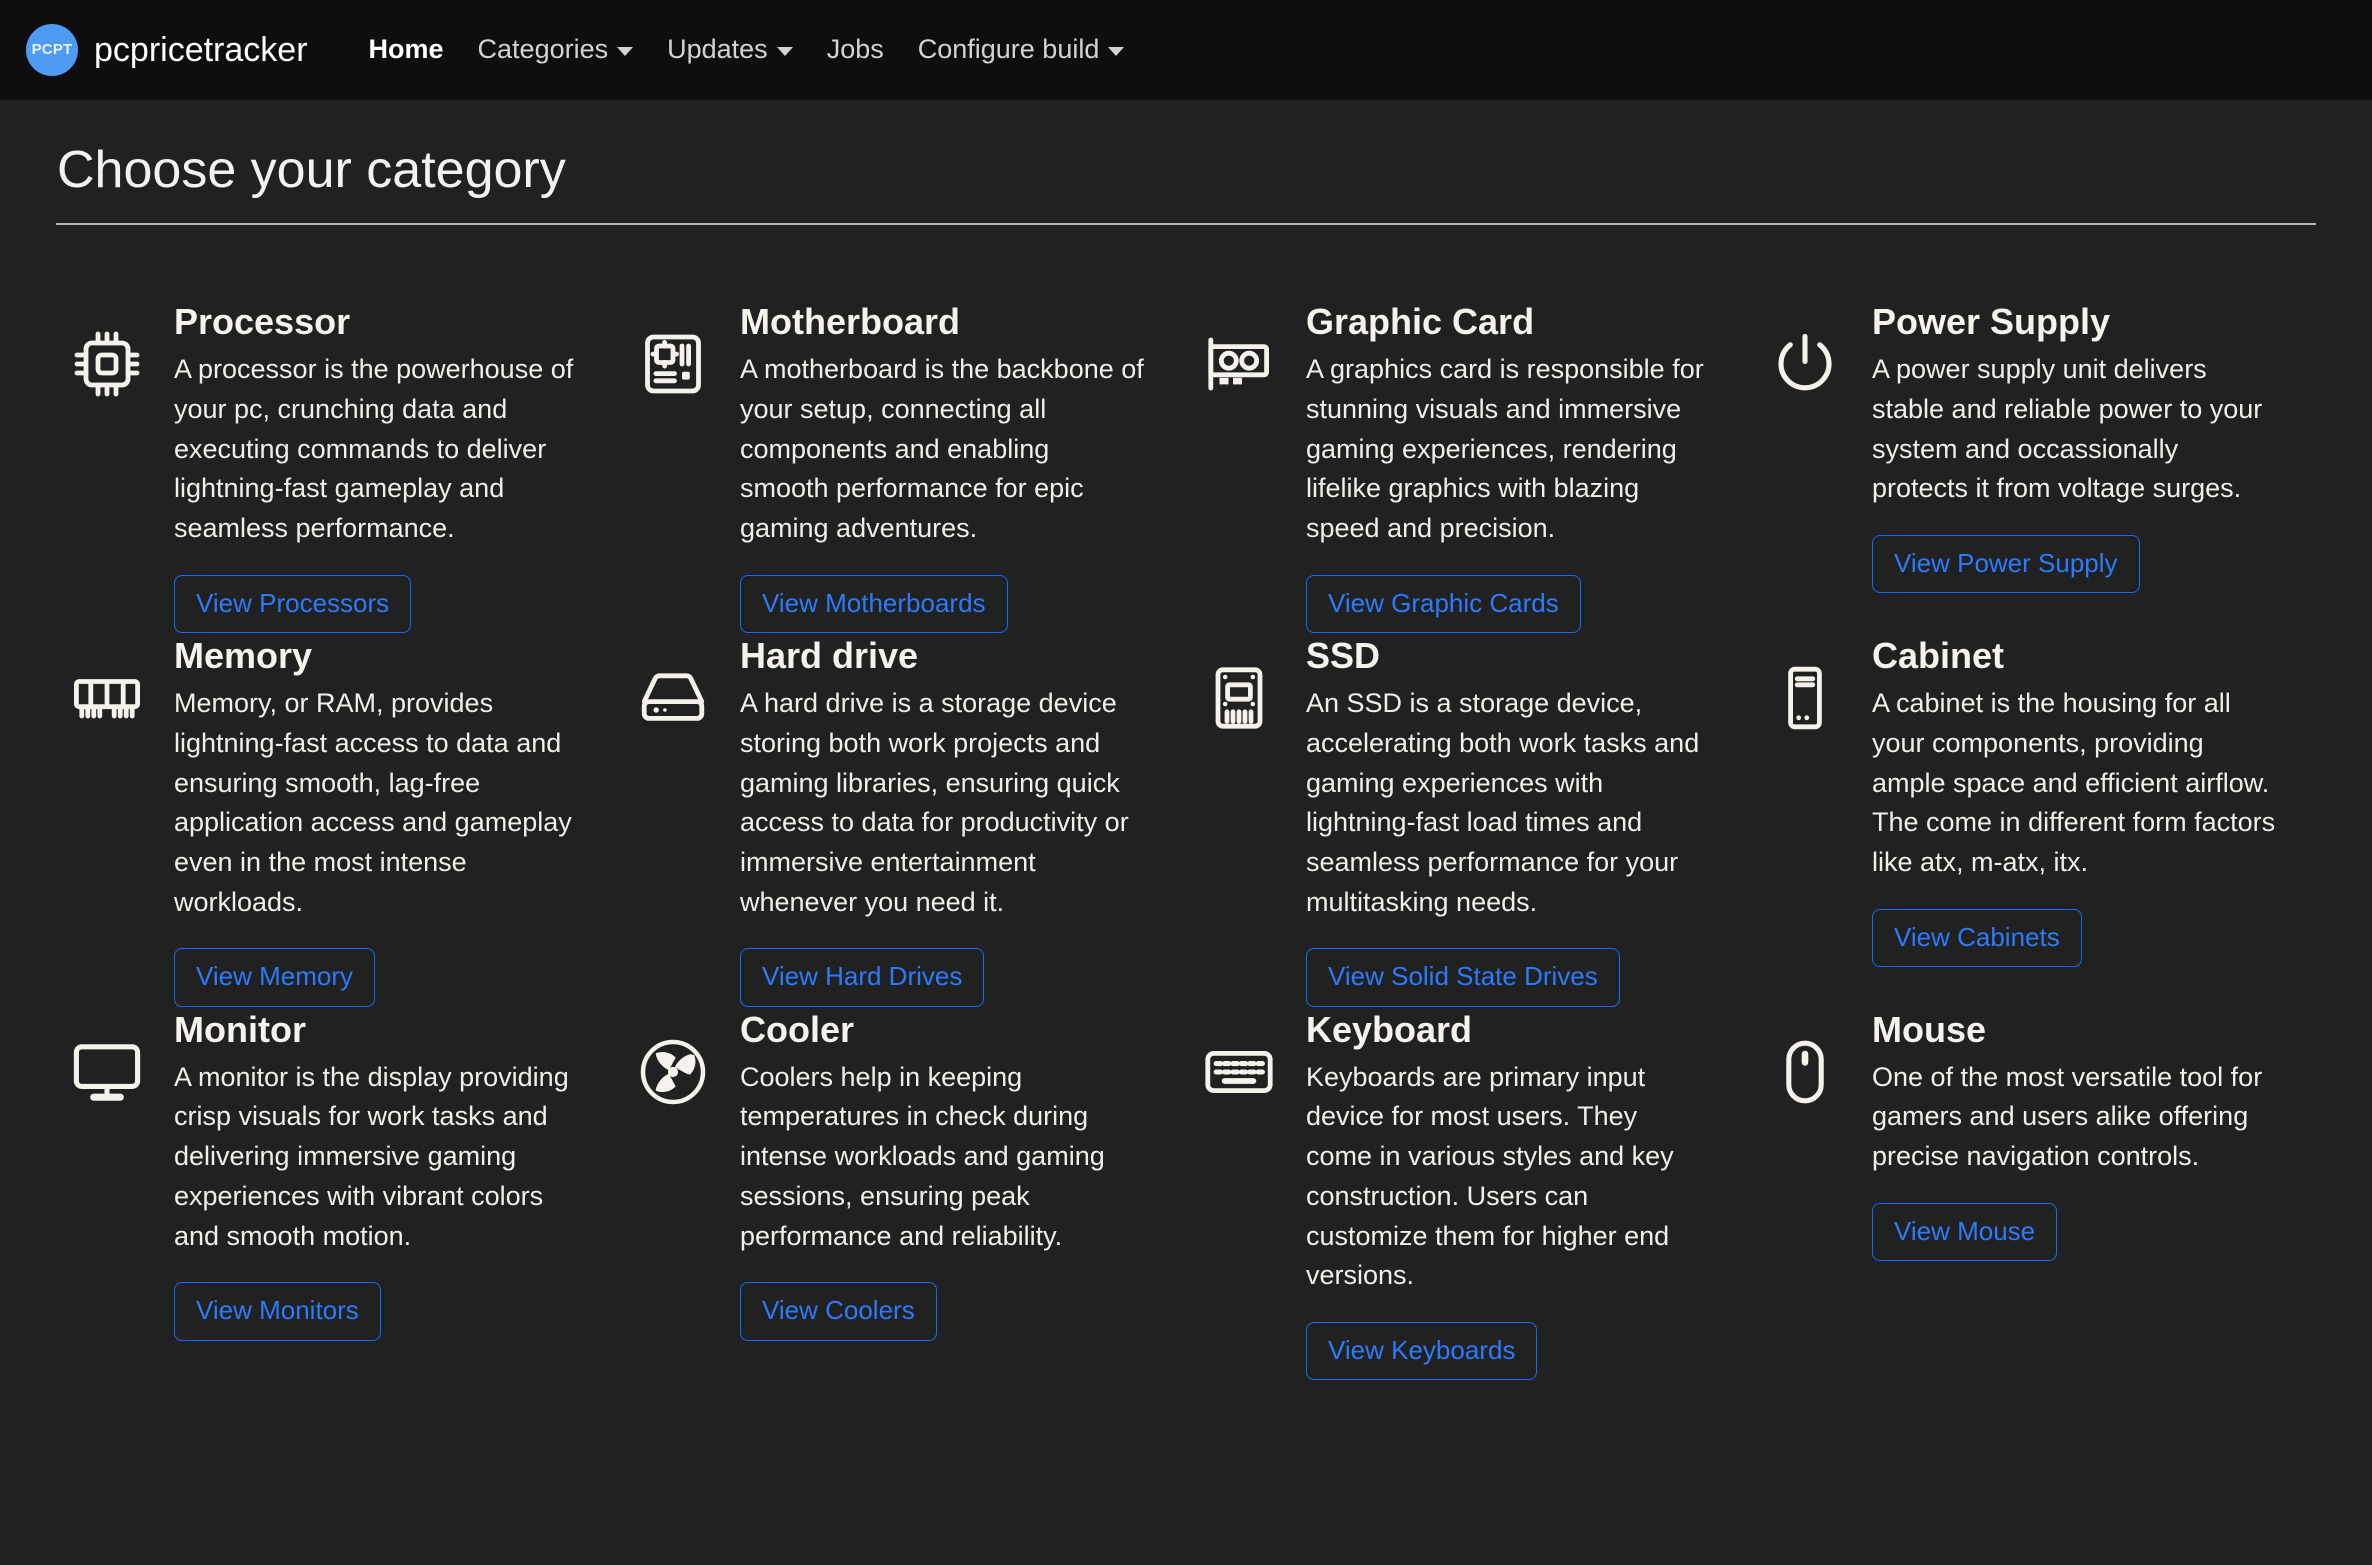  What do you see at coordinates (1805, 698) in the screenshot?
I see `pc-case-icon` at bounding box center [1805, 698].